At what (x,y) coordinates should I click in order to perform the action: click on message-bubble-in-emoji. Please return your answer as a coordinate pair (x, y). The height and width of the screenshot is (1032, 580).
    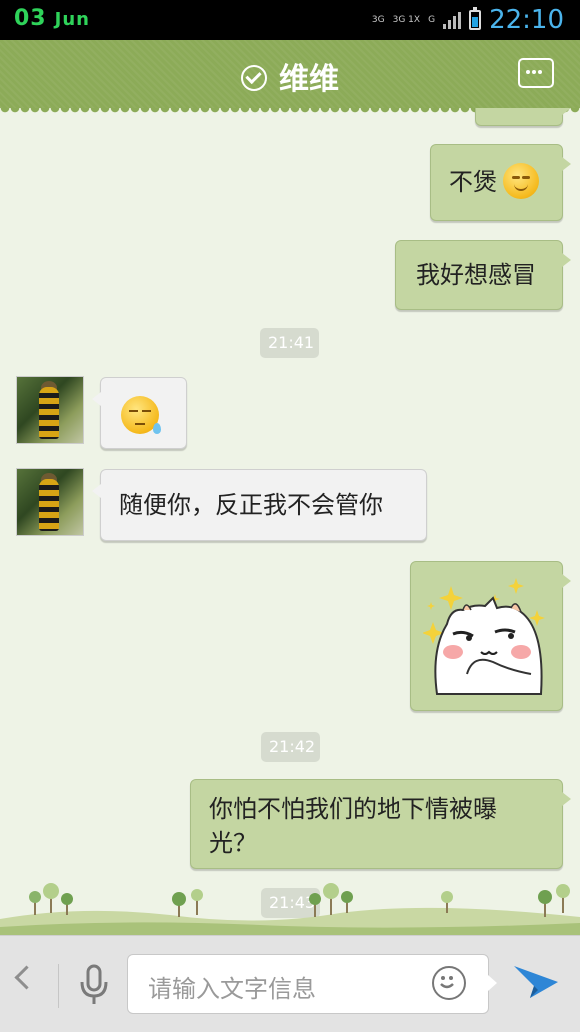
    Looking at the image, I should click on (139, 413).